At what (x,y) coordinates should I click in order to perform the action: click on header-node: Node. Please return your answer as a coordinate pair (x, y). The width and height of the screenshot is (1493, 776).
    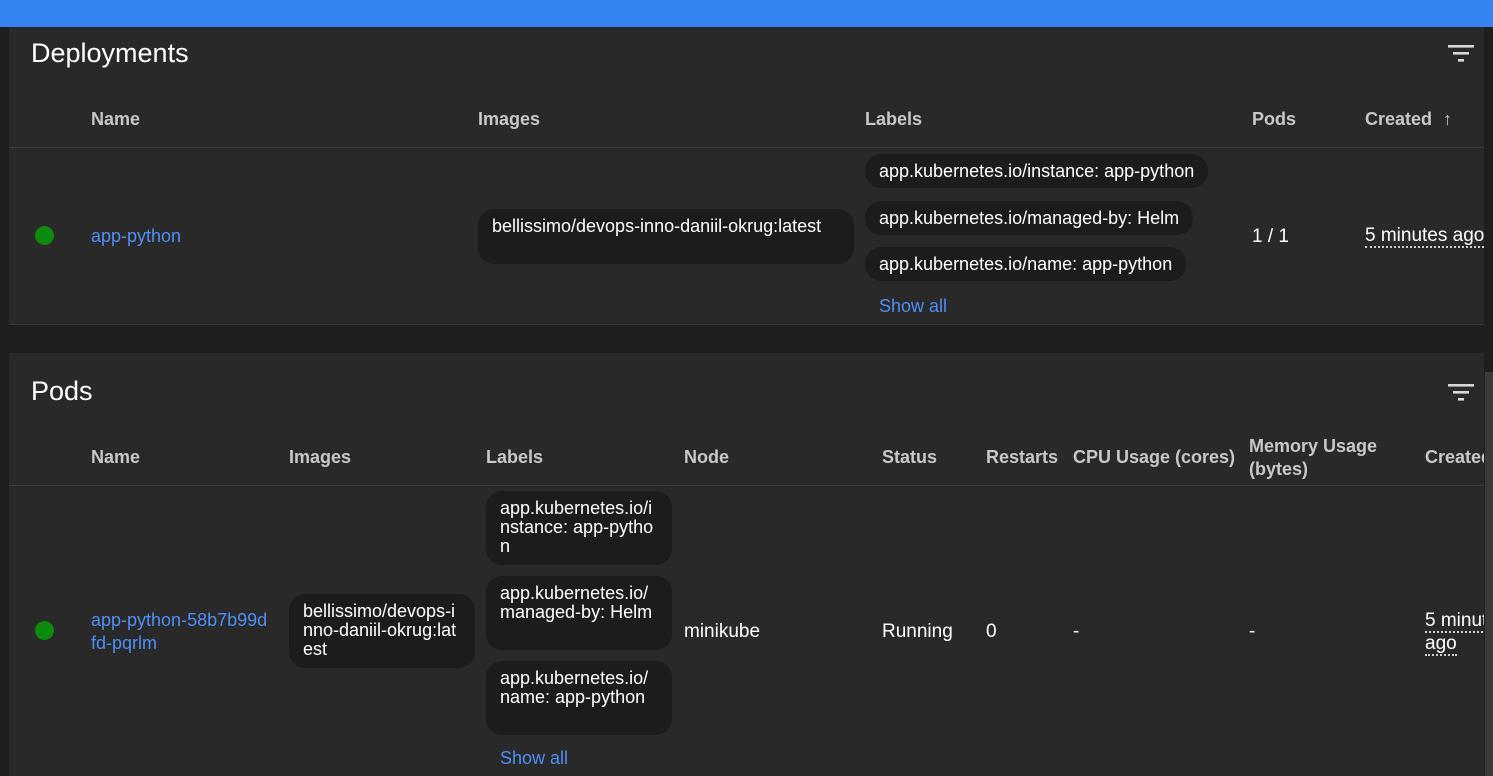
    Looking at the image, I should click on (706, 457).